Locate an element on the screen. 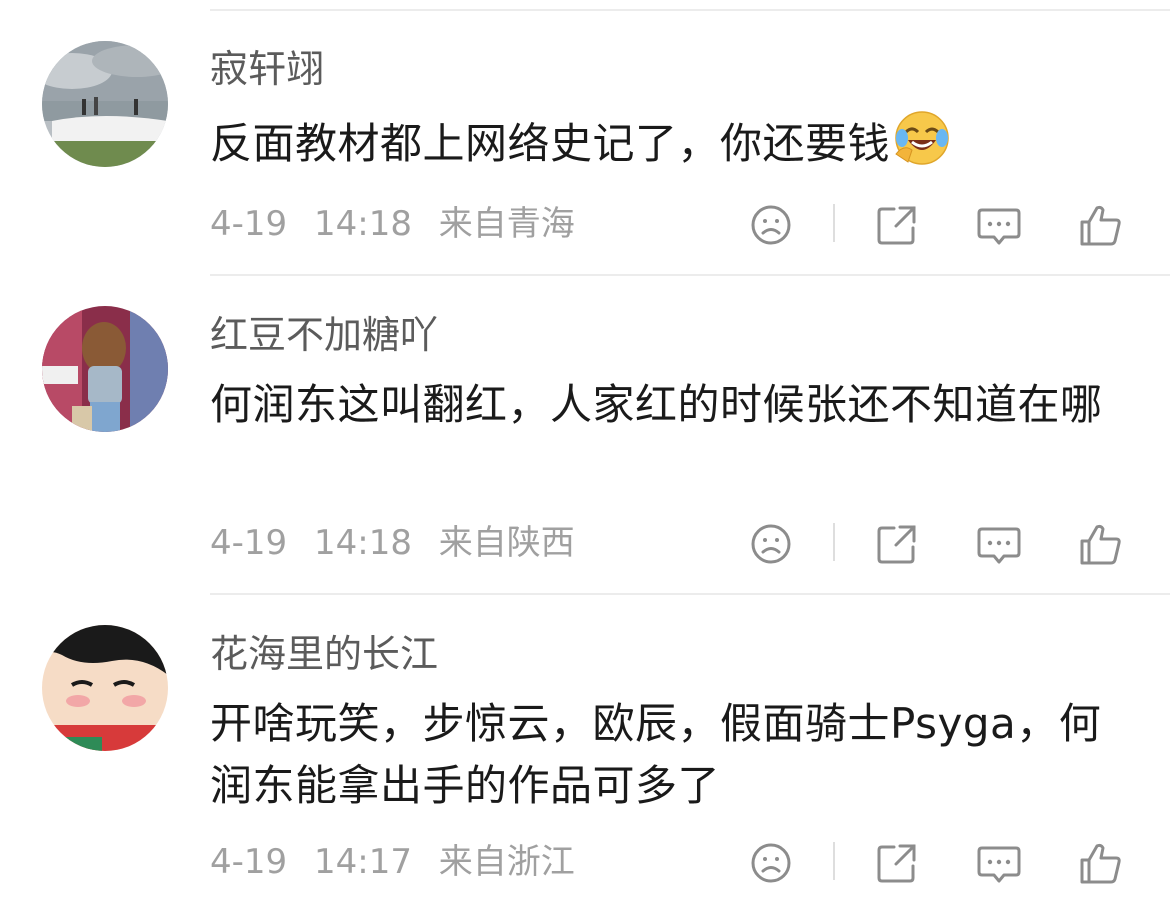  comment-text: 开啥玩笑，步惊云，欧辰，假面骑士Psyga，何润东能拿出手的作品可多了 is located at coordinates (656, 754).